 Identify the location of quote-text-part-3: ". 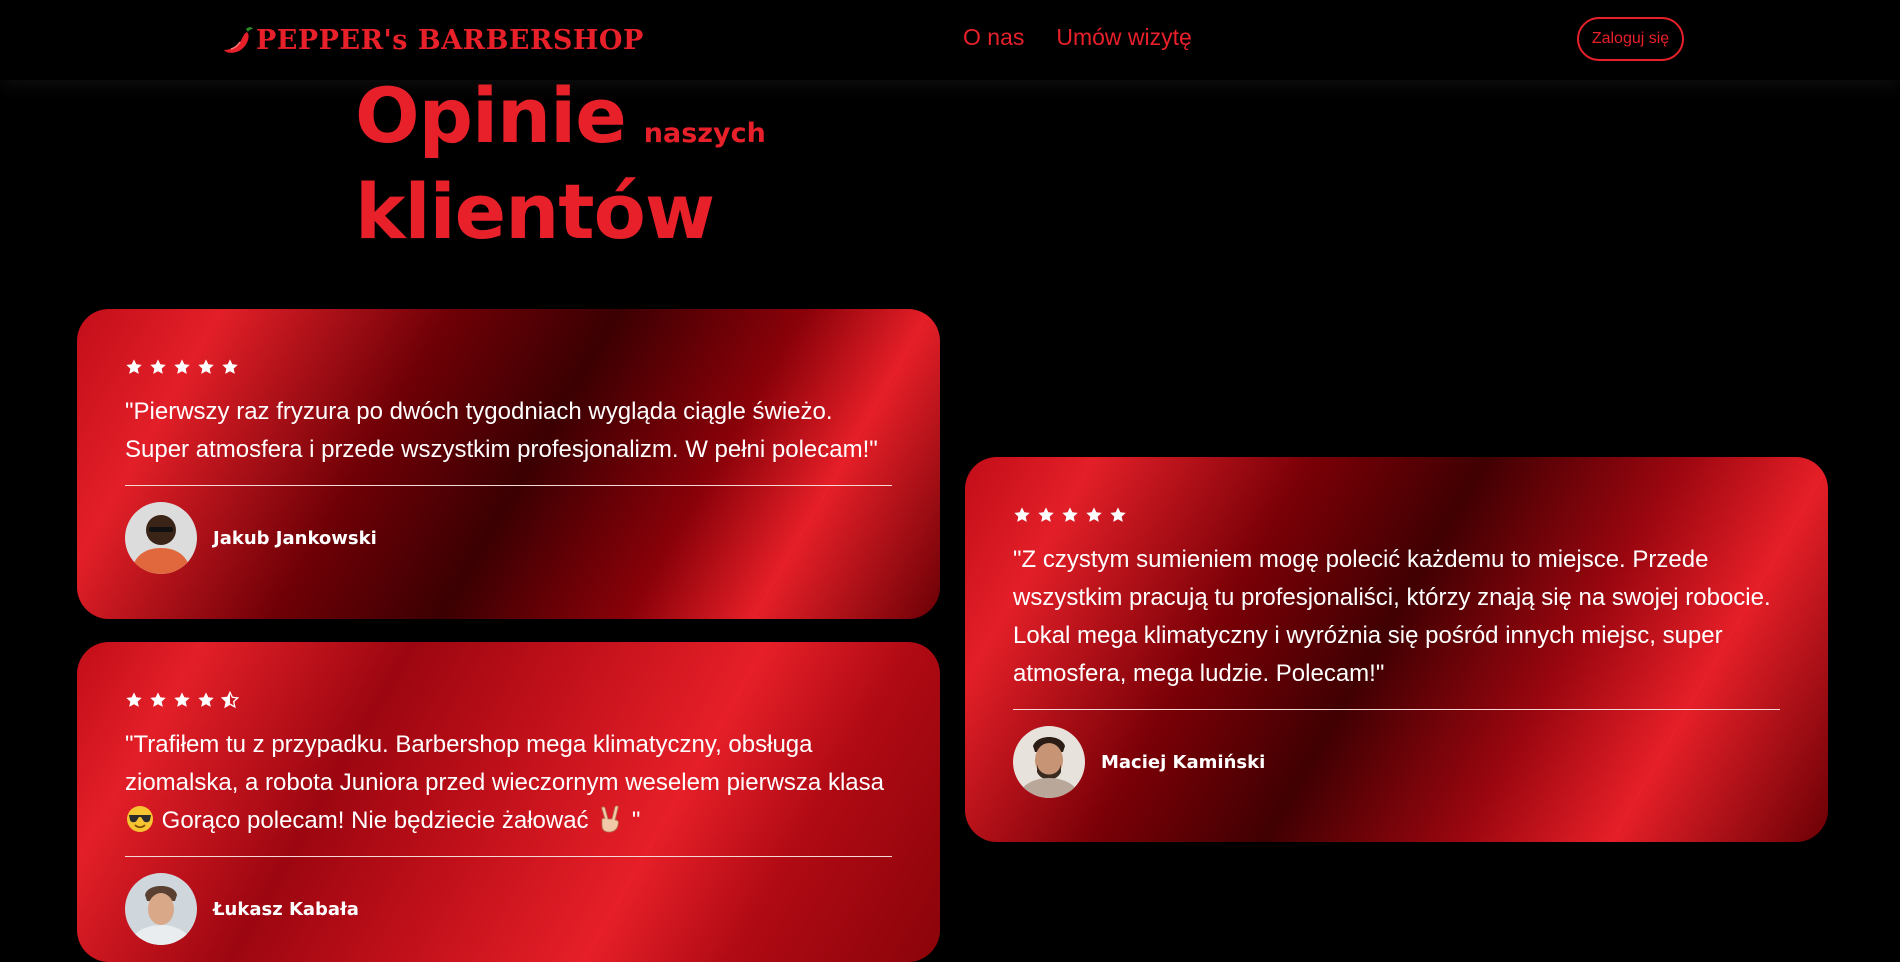
(633, 820).